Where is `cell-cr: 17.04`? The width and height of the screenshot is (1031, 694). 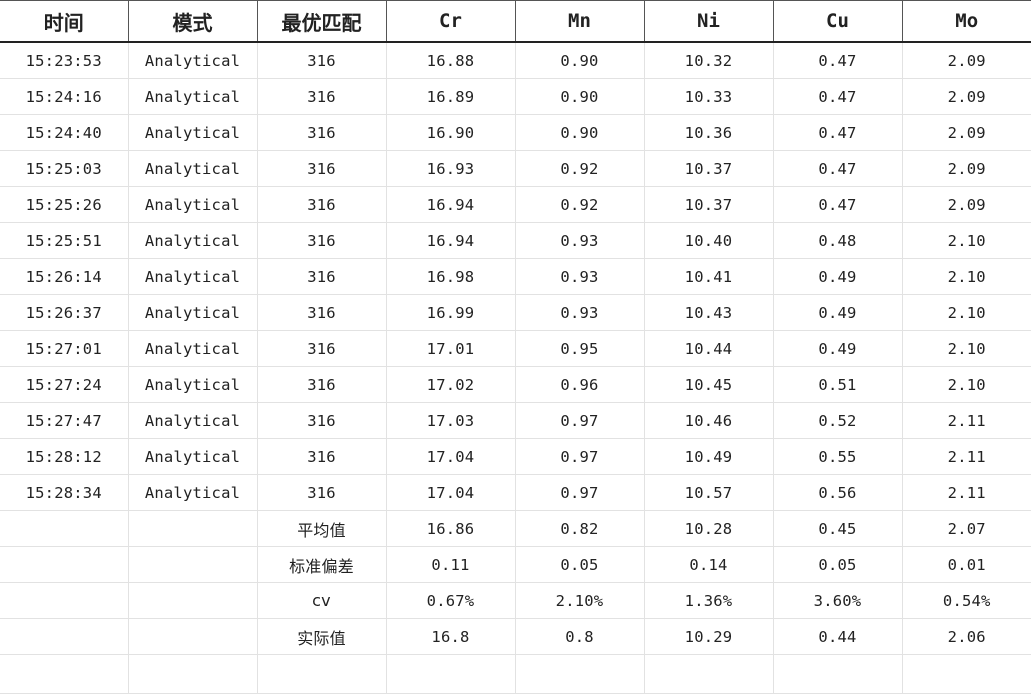
cell-cr: 17.04 is located at coordinates (451, 456).